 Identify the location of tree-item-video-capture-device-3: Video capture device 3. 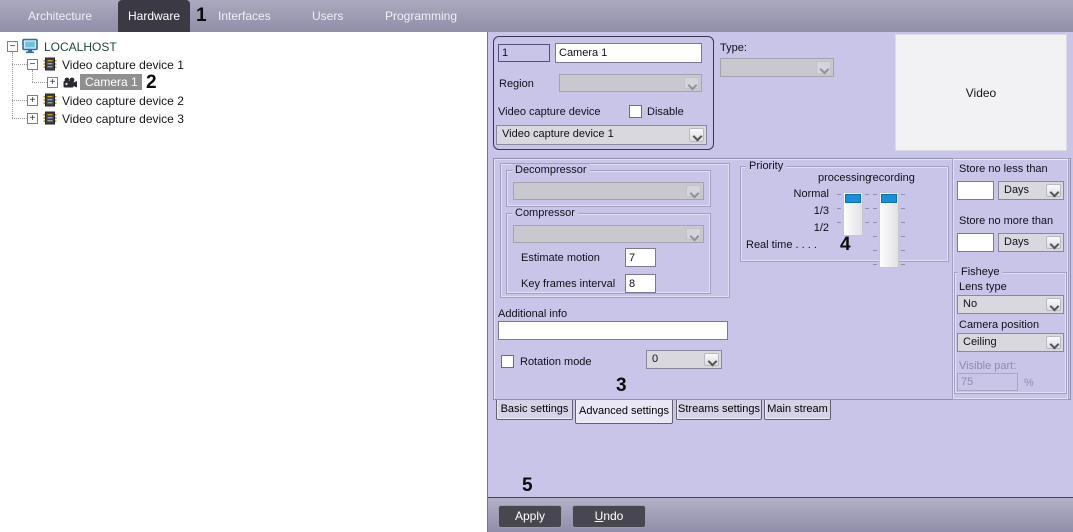
(123, 119).